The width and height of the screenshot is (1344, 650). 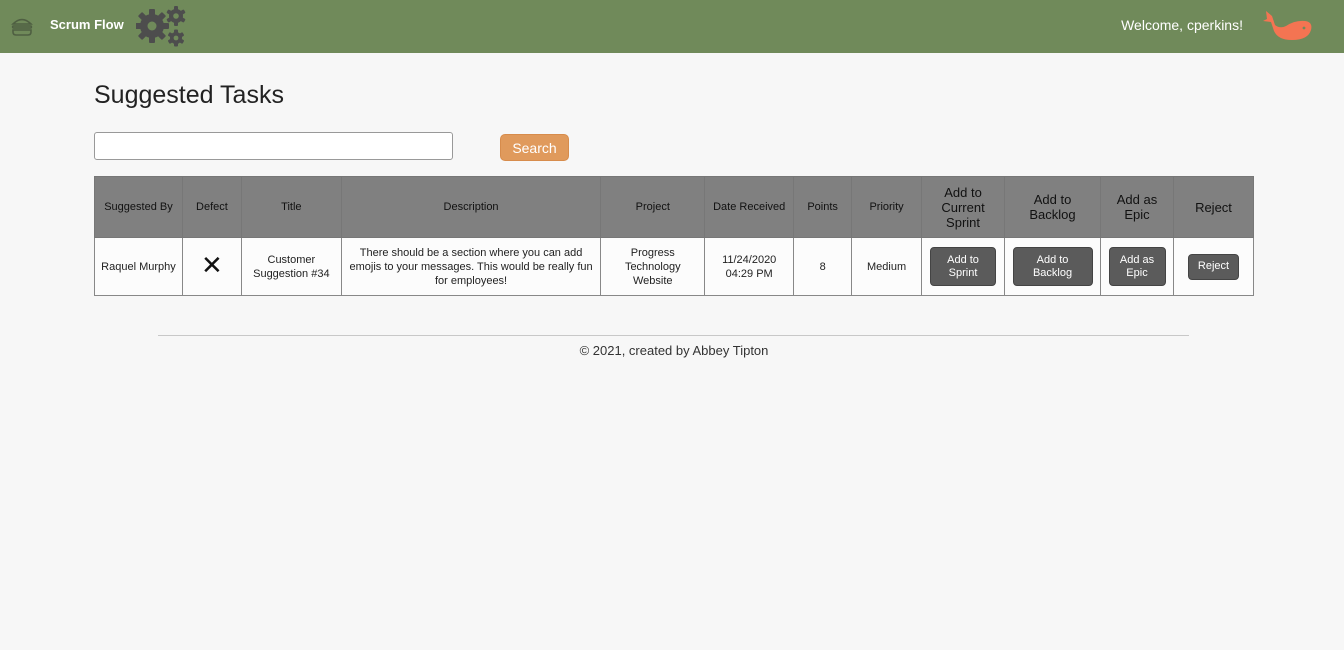 I want to click on header-add-backlog: Add to Backlog, so click(x=1053, y=207).